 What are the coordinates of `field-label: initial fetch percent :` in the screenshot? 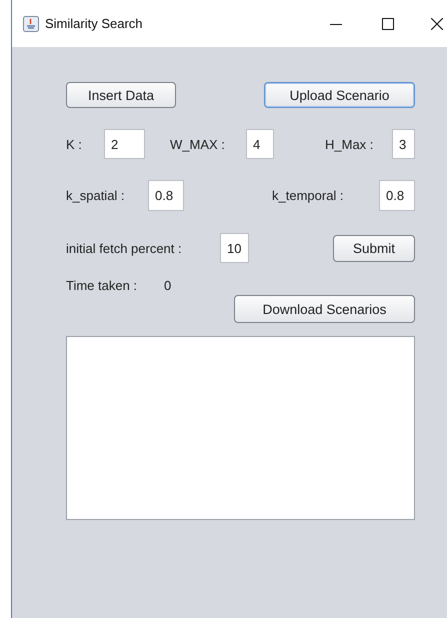 It's located at (124, 248).